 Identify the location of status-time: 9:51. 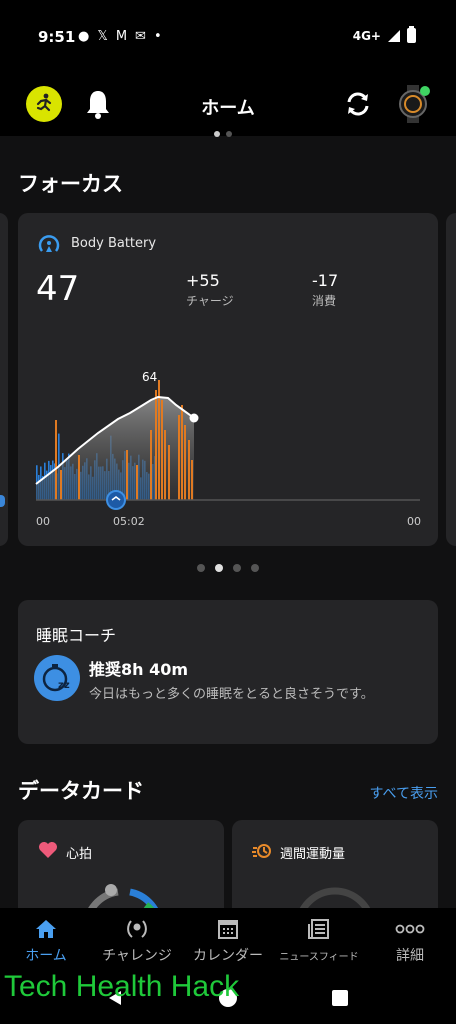
(57, 37).